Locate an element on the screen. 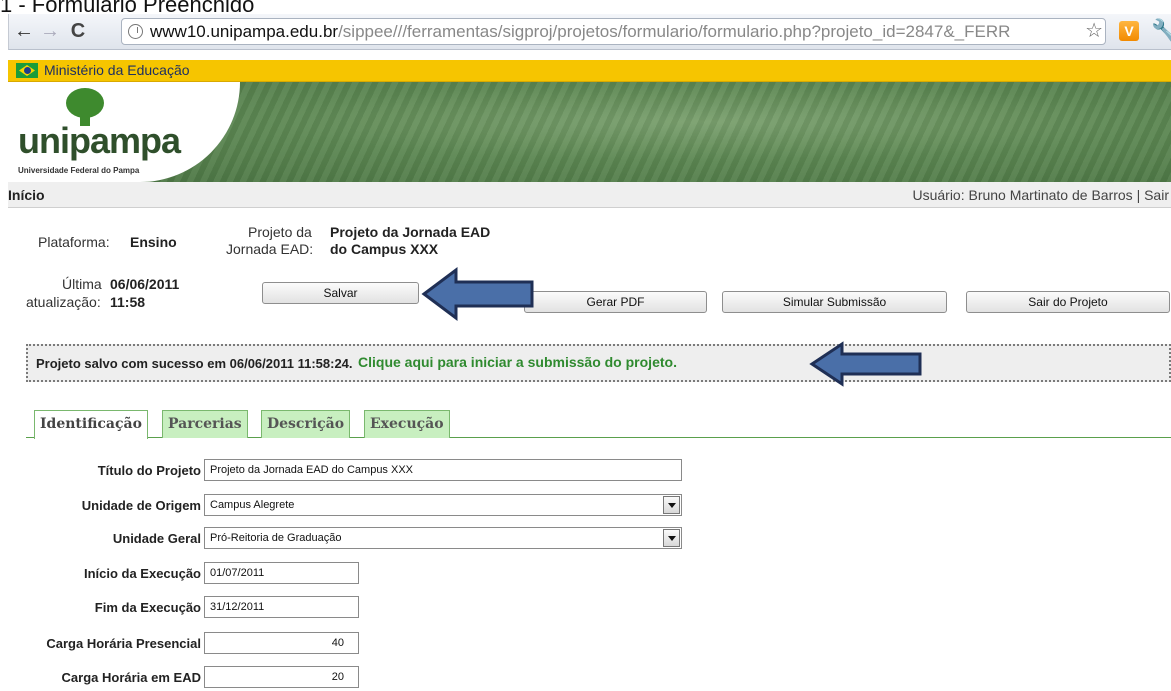 The width and height of the screenshot is (1171, 691). origin-unit-value: Campus Alegrete is located at coordinates (252, 505).